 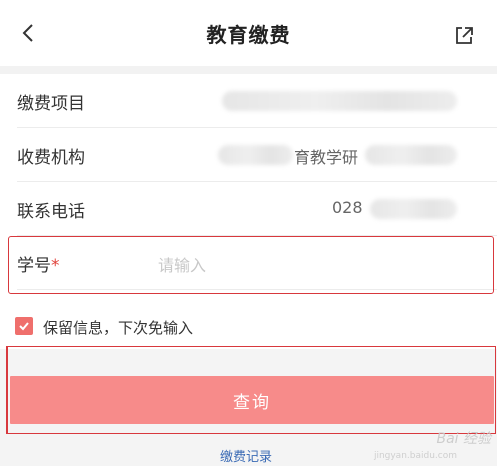 What do you see at coordinates (347, 207) in the screenshot?
I see `phone-value: 028` at bounding box center [347, 207].